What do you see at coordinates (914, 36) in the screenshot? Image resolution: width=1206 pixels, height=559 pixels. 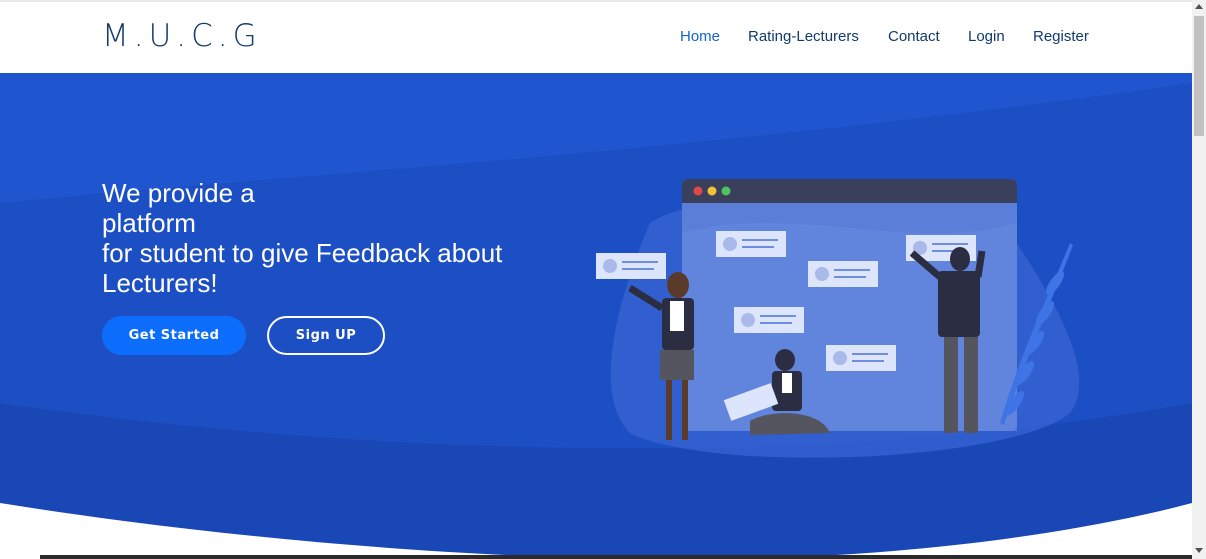 I see `nav-contact: Contact` at bounding box center [914, 36].